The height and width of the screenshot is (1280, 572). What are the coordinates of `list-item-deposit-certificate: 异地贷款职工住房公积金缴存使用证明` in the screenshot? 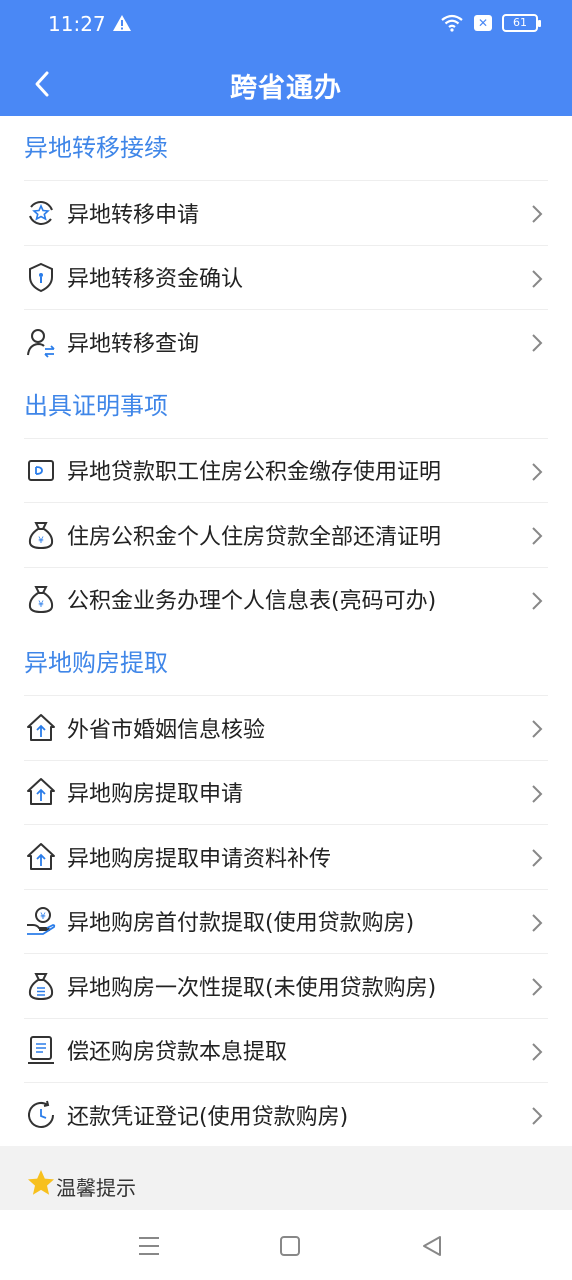 It's located at (286, 470).